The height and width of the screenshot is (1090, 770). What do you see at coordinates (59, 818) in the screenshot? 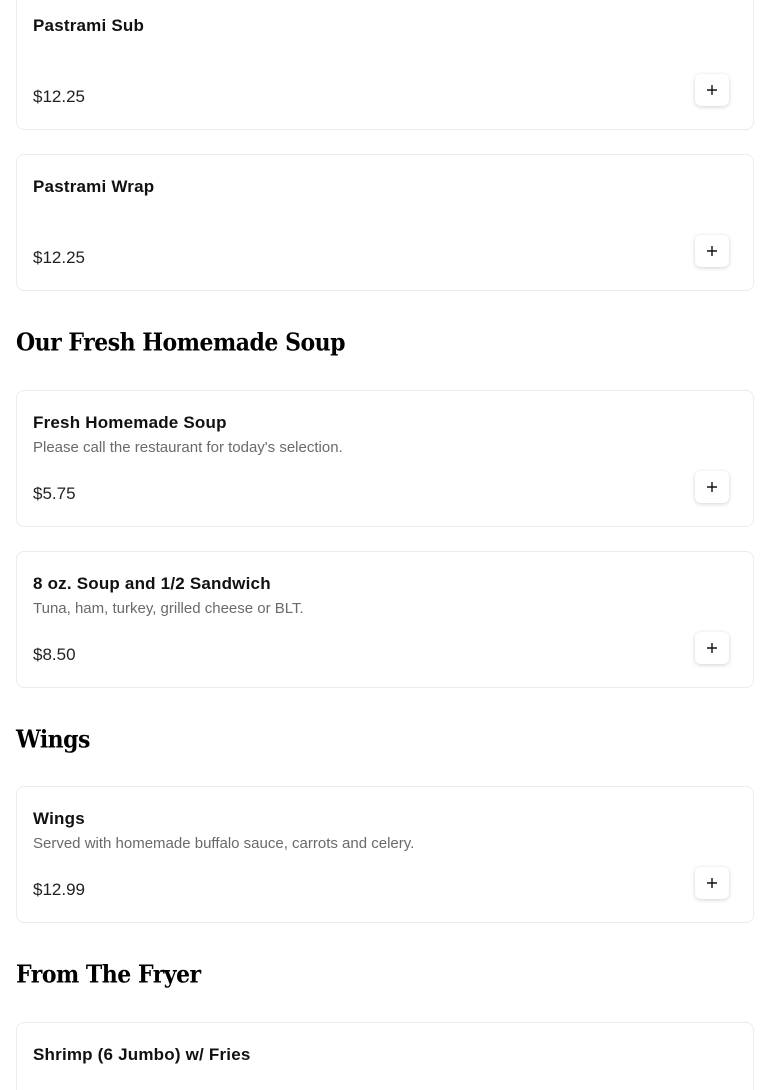
I see `item-name: Wings` at bounding box center [59, 818].